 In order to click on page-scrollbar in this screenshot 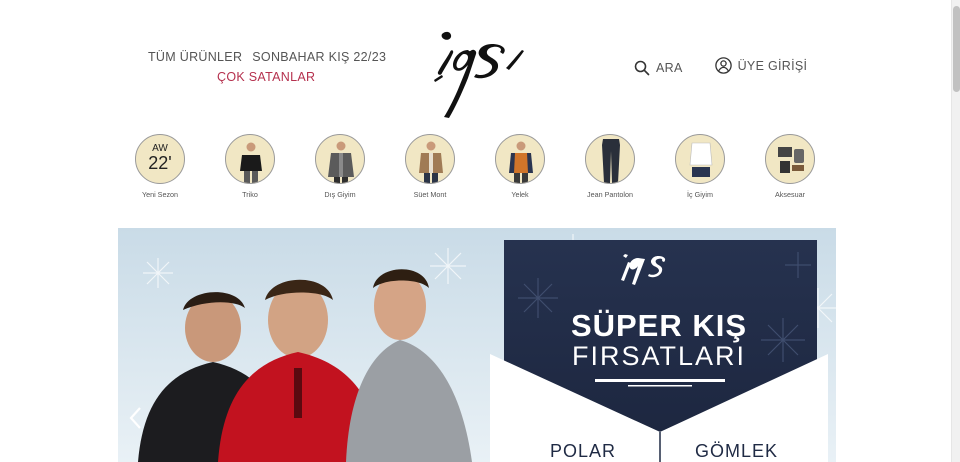, I will do `click(955, 231)`.